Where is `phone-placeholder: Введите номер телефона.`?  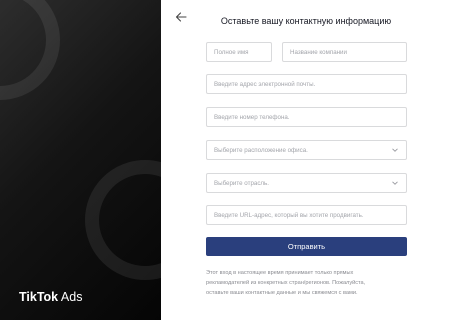 phone-placeholder: Введите номер телефона. is located at coordinates (252, 117).